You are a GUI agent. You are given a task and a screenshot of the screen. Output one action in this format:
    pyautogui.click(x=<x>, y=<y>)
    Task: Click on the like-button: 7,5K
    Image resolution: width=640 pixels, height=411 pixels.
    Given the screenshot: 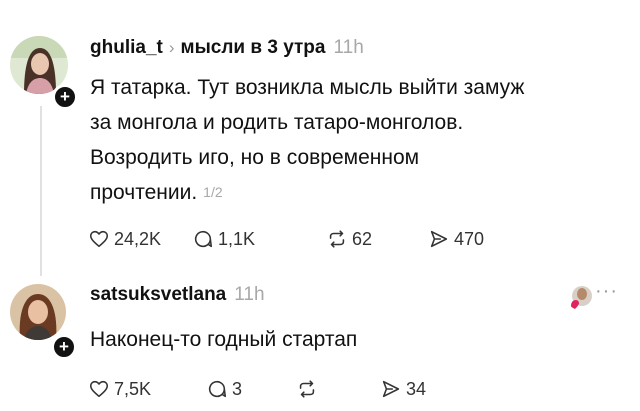 What is the action you would take?
    pyautogui.click(x=119, y=389)
    